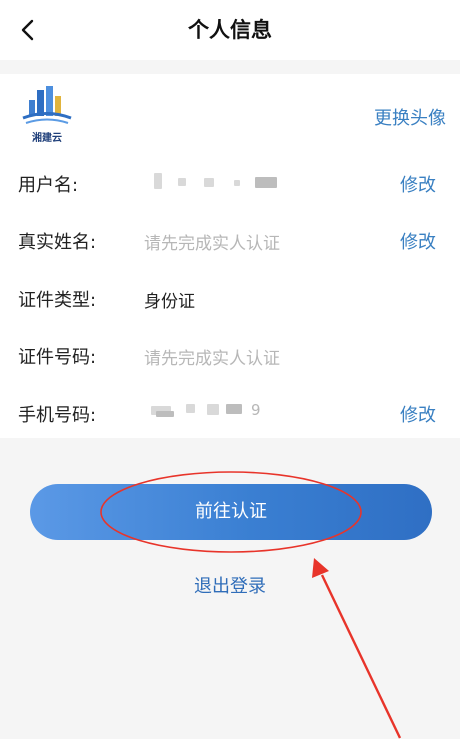 Image resolution: width=460 pixels, height=739 pixels. What do you see at coordinates (418, 241) in the screenshot?
I see `edit-real-name-button: 修改` at bounding box center [418, 241].